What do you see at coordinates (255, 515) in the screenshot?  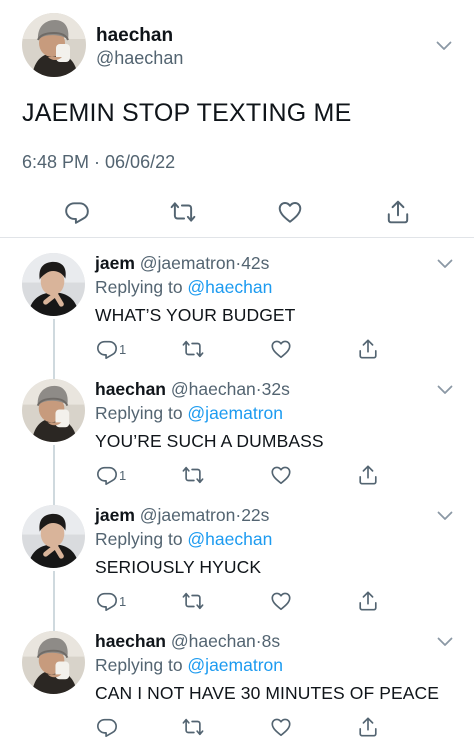 I see `reply-time: 22s` at bounding box center [255, 515].